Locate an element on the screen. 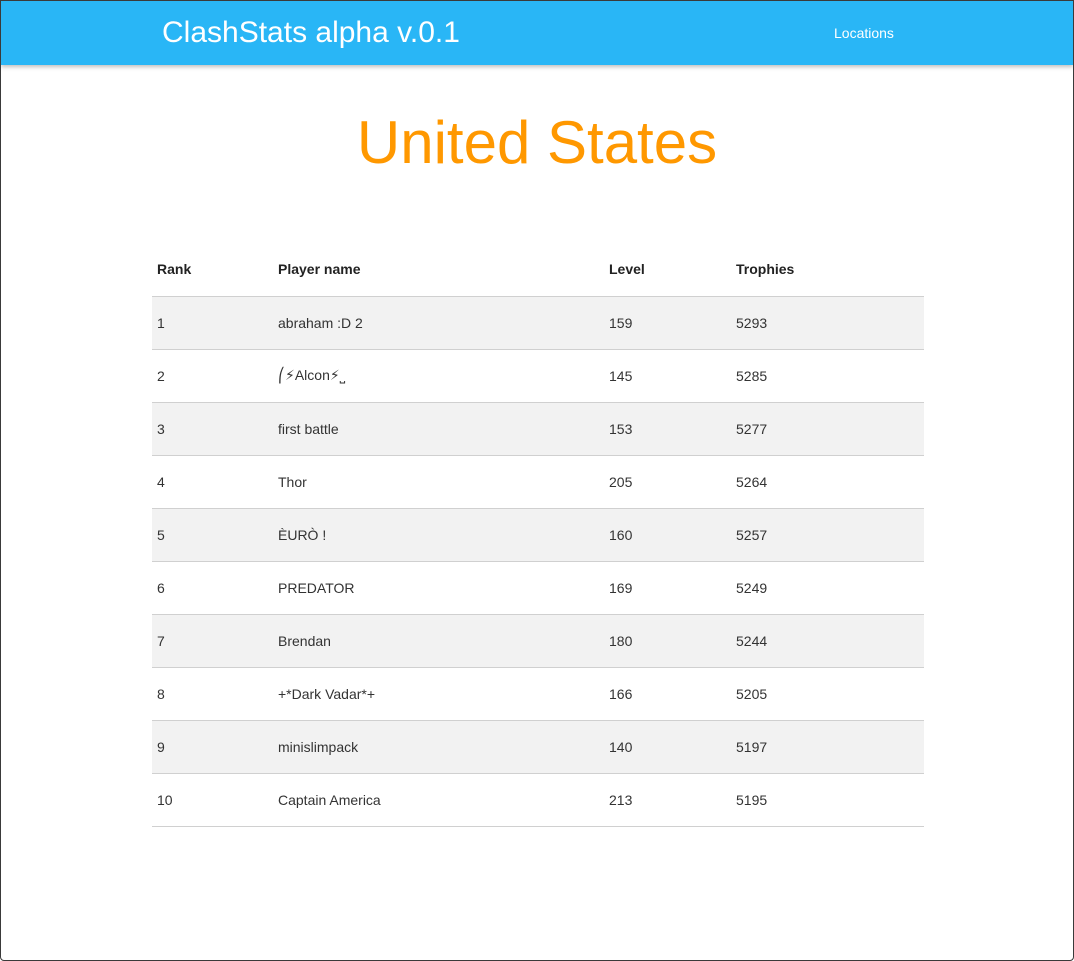  table-row: 2 ⎛⚡Alcon⚡⎵ 145 5285 is located at coordinates (538, 376).